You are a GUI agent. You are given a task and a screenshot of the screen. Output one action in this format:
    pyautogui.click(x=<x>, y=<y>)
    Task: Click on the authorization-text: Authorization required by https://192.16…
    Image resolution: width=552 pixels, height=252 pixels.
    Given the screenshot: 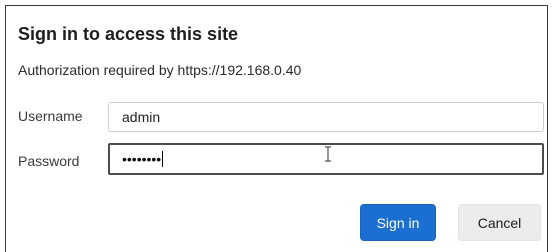 What is the action you would take?
    pyautogui.click(x=160, y=70)
    